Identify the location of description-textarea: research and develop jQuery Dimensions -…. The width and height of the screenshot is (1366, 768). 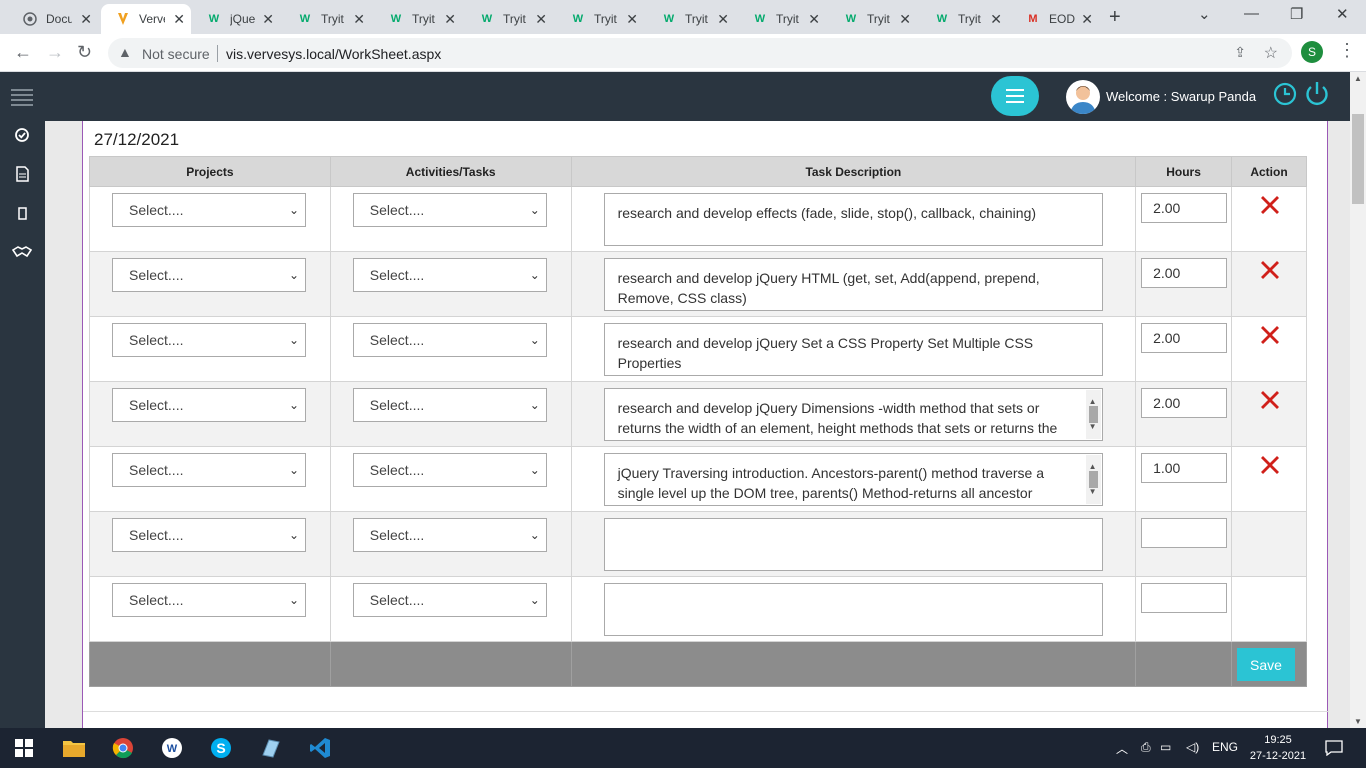
(853, 414).